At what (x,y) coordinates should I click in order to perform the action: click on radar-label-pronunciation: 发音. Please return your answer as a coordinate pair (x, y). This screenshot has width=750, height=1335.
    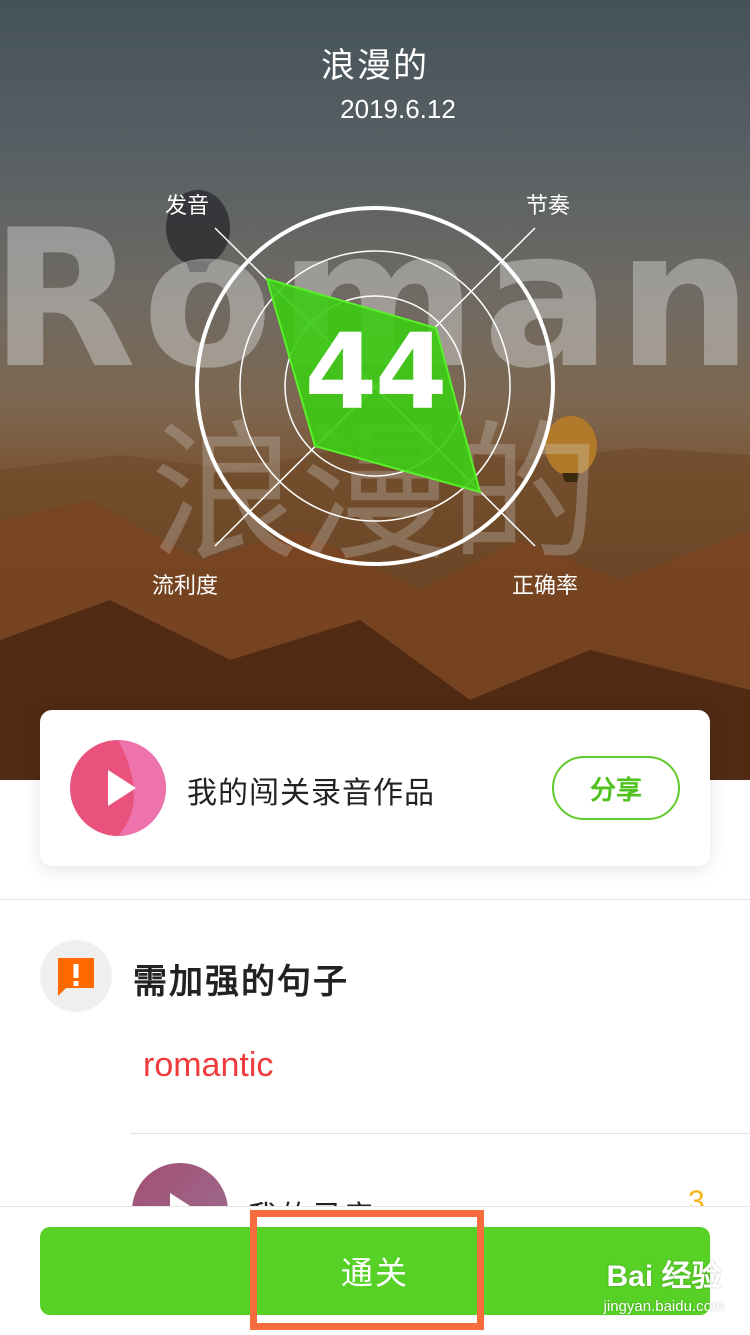
    Looking at the image, I should click on (187, 206).